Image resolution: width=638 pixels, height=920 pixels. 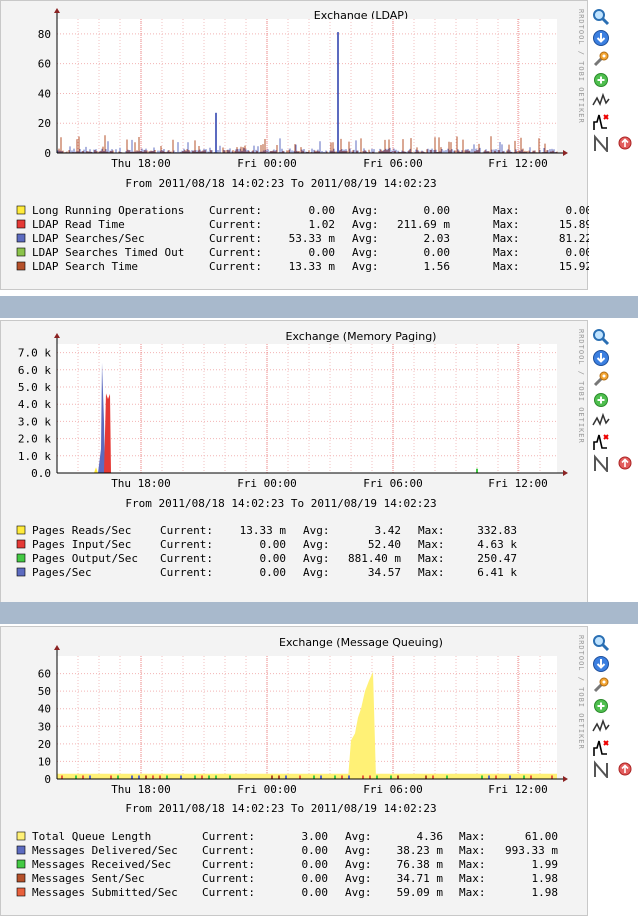 What do you see at coordinates (108, 252) in the screenshot?
I see `legend-name: LDAP Searches Timed Out` at bounding box center [108, 252].